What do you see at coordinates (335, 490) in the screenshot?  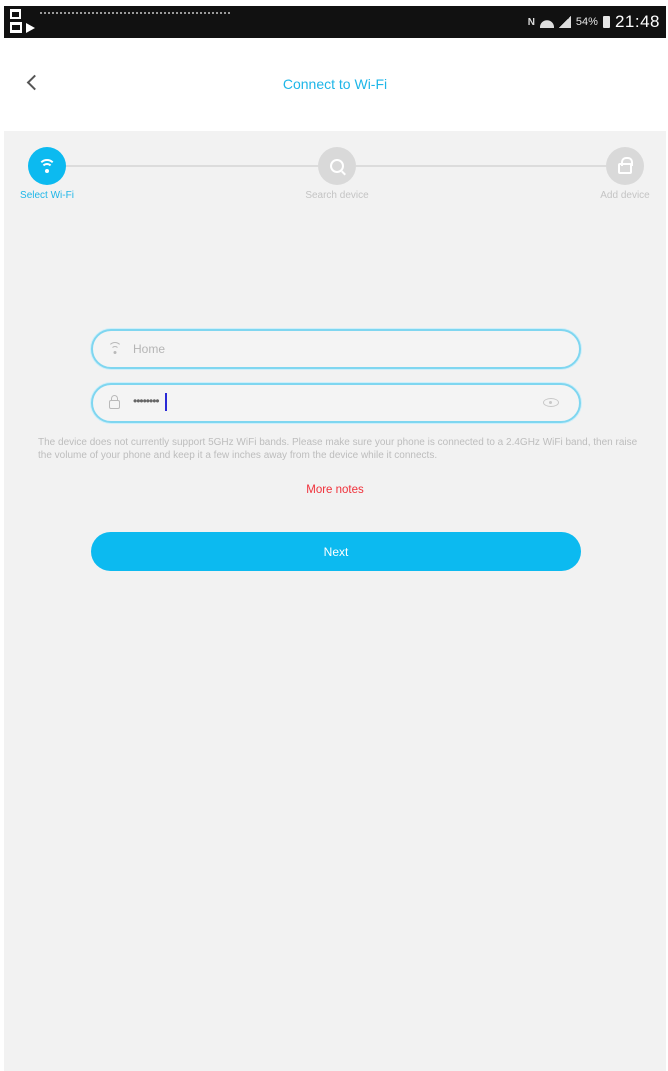 I see `more-notes-link: More notes` at bounding box center [335, 490].